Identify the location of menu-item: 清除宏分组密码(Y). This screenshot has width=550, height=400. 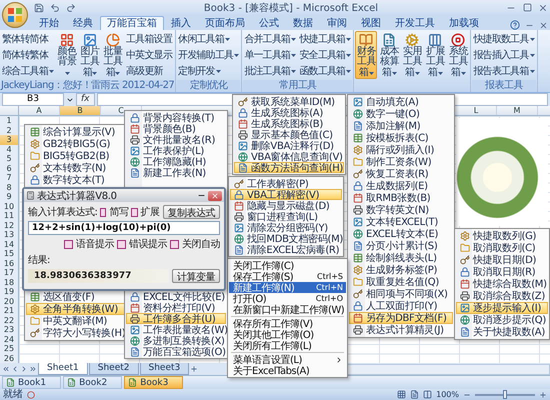
(286, 227).